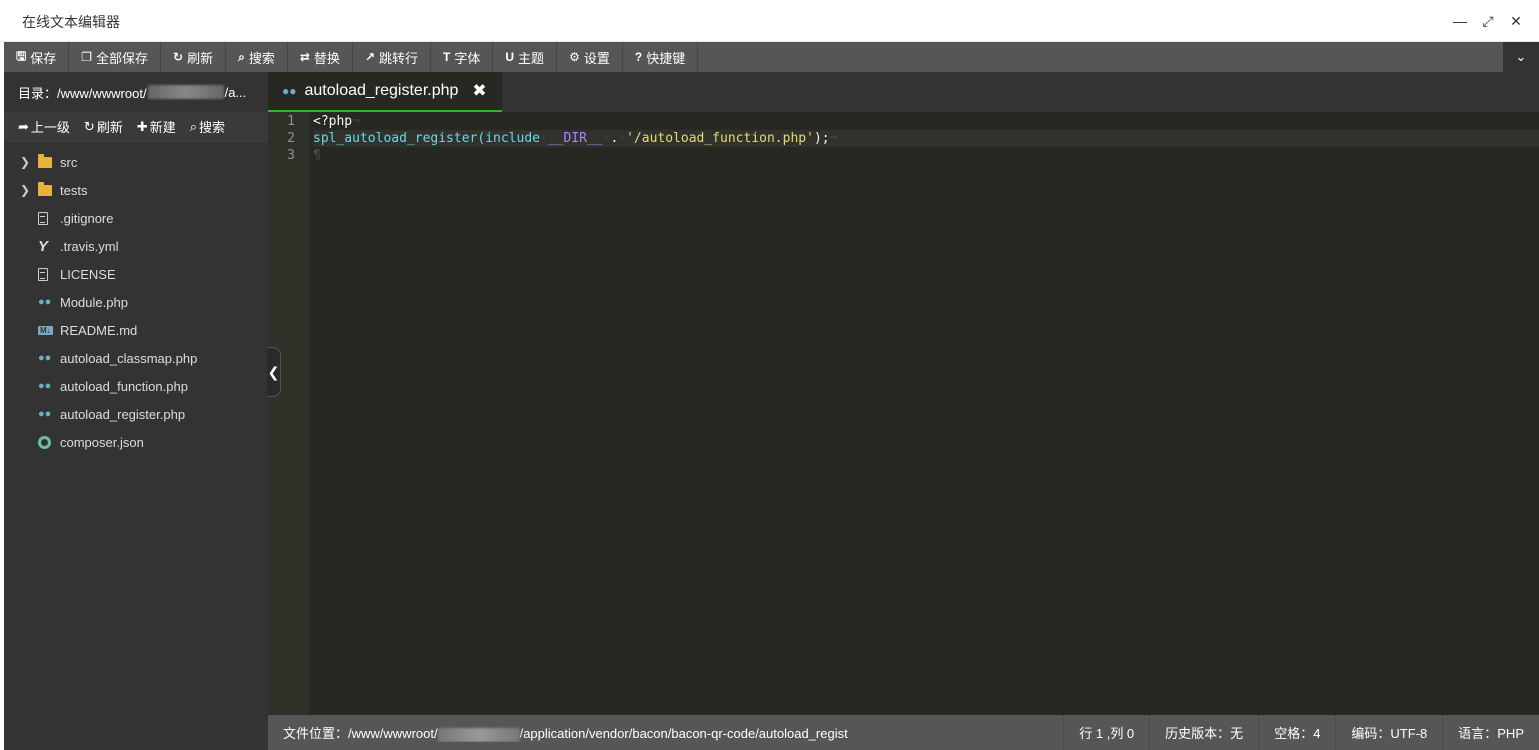 Image resolution: width=1539 pixels, height=750 pixels. I want to click on replace-icon: ⇄, so click(304, 57).